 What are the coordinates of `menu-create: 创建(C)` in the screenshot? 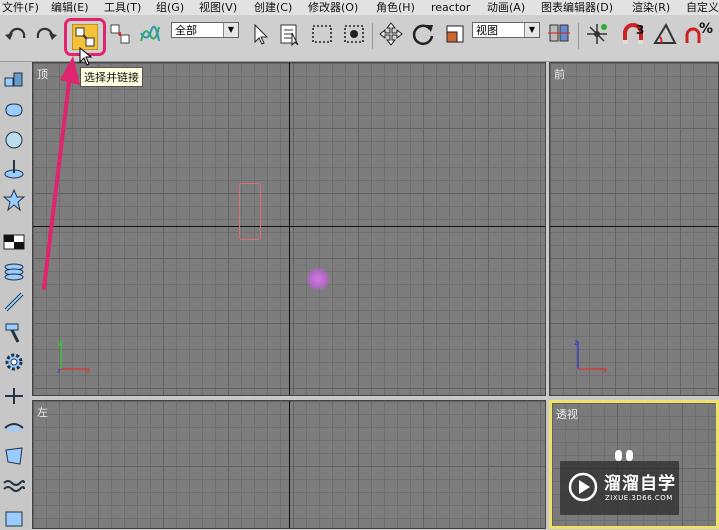 It's located at (273, 7).